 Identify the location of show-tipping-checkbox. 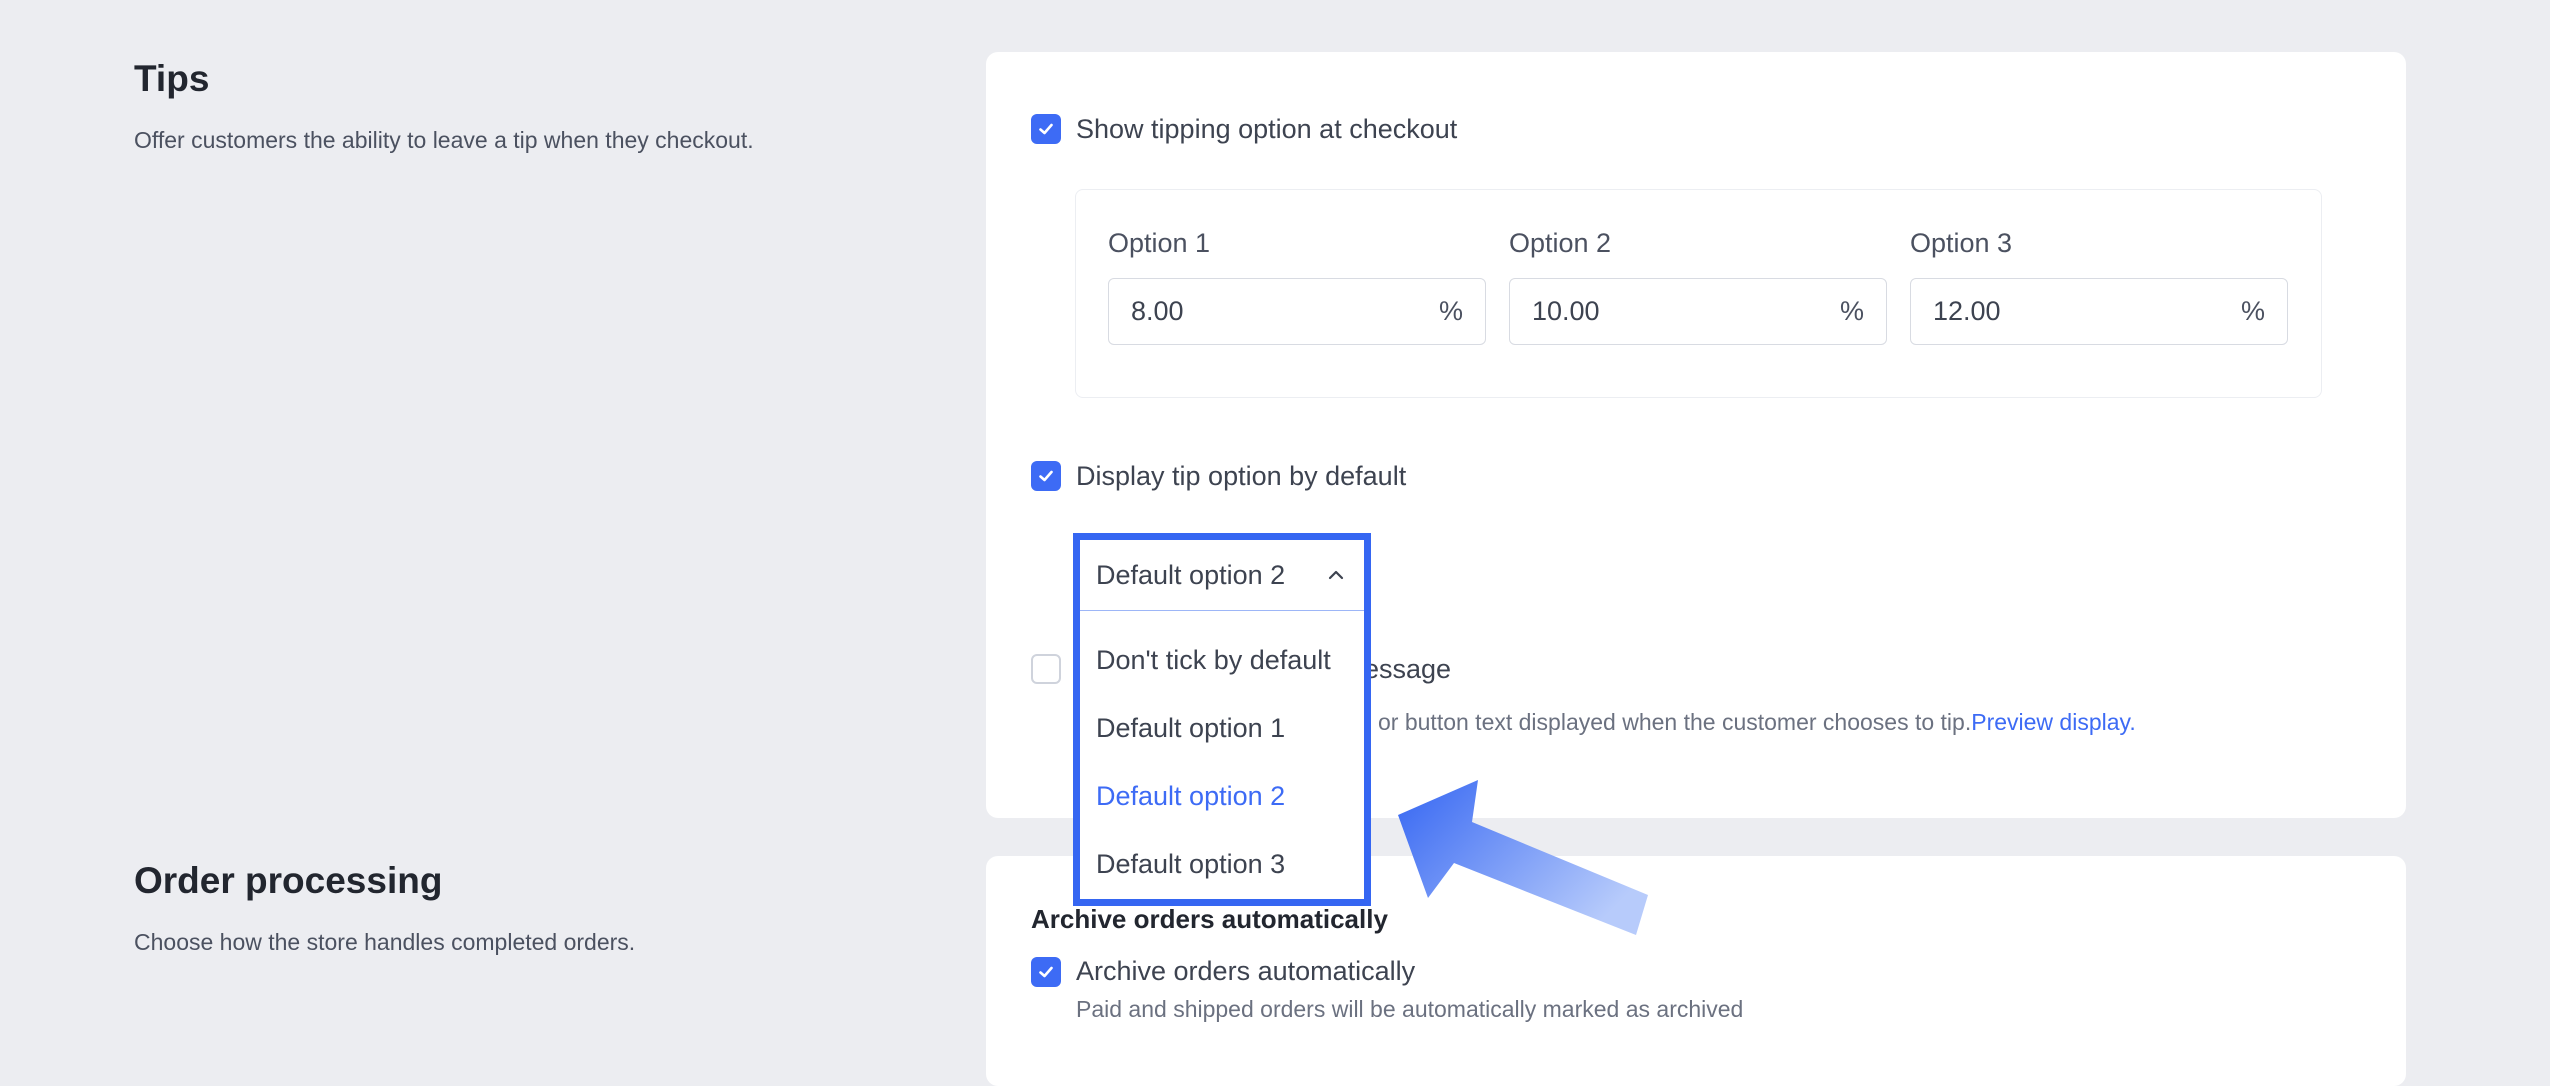
(1046, 129).